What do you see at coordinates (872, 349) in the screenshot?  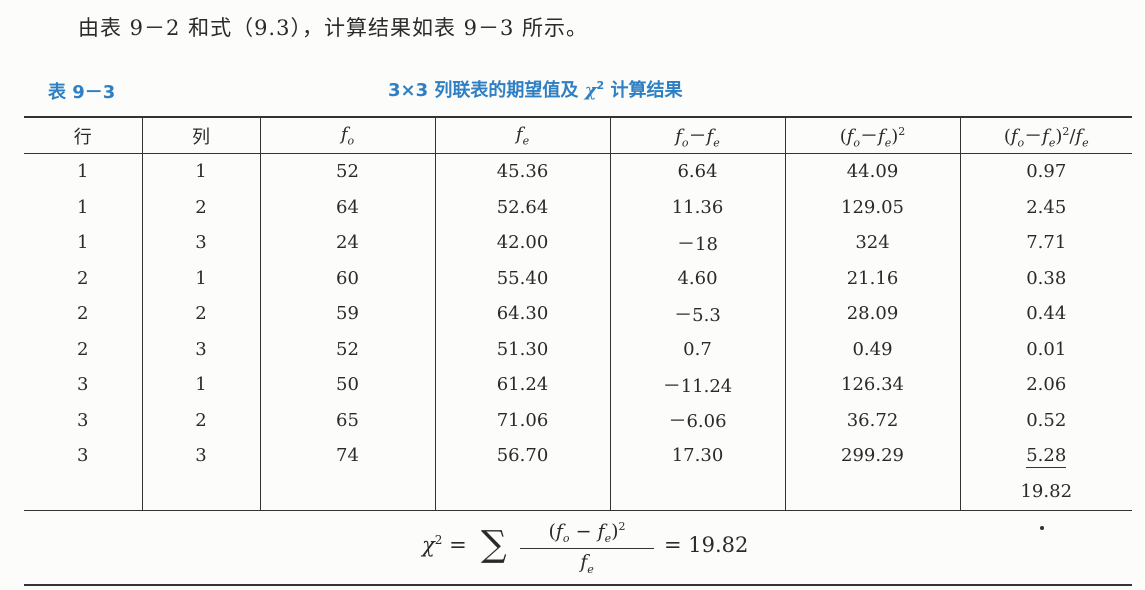 I see `cell-squared-difference: 0.49` at bounding box center [872, 349].